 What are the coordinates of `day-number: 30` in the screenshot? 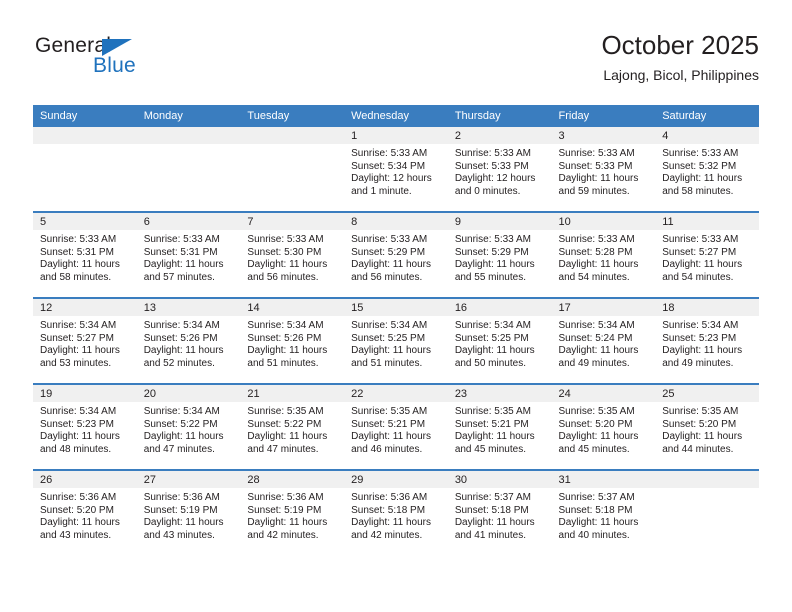 It's located at (499, 479).